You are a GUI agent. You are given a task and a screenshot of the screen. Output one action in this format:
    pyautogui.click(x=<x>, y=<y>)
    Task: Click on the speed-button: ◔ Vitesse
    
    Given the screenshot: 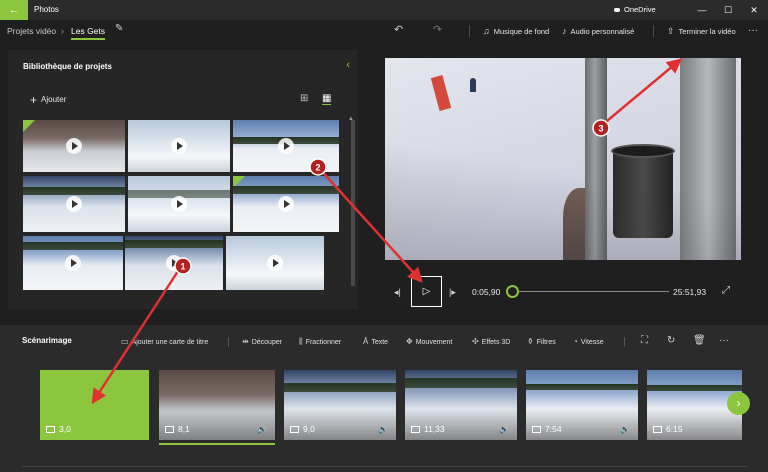 What is the action you would take?
    pyautogui.click(x=588, y=341)
    